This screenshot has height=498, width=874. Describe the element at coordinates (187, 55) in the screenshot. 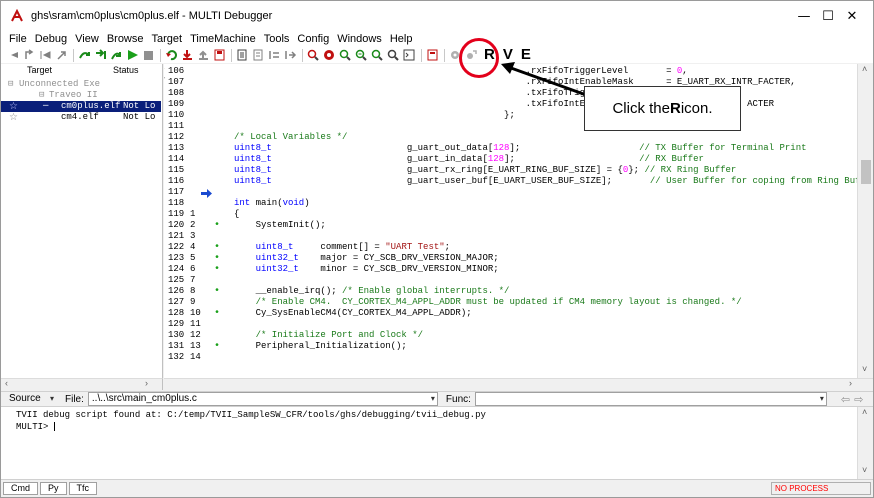

I see `download-icon` at that location.